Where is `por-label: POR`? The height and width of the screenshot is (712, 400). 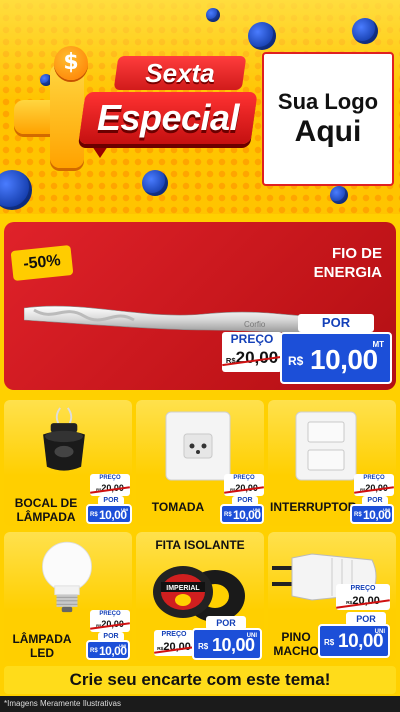 por-label: POR is located at coordinates (336, 323).